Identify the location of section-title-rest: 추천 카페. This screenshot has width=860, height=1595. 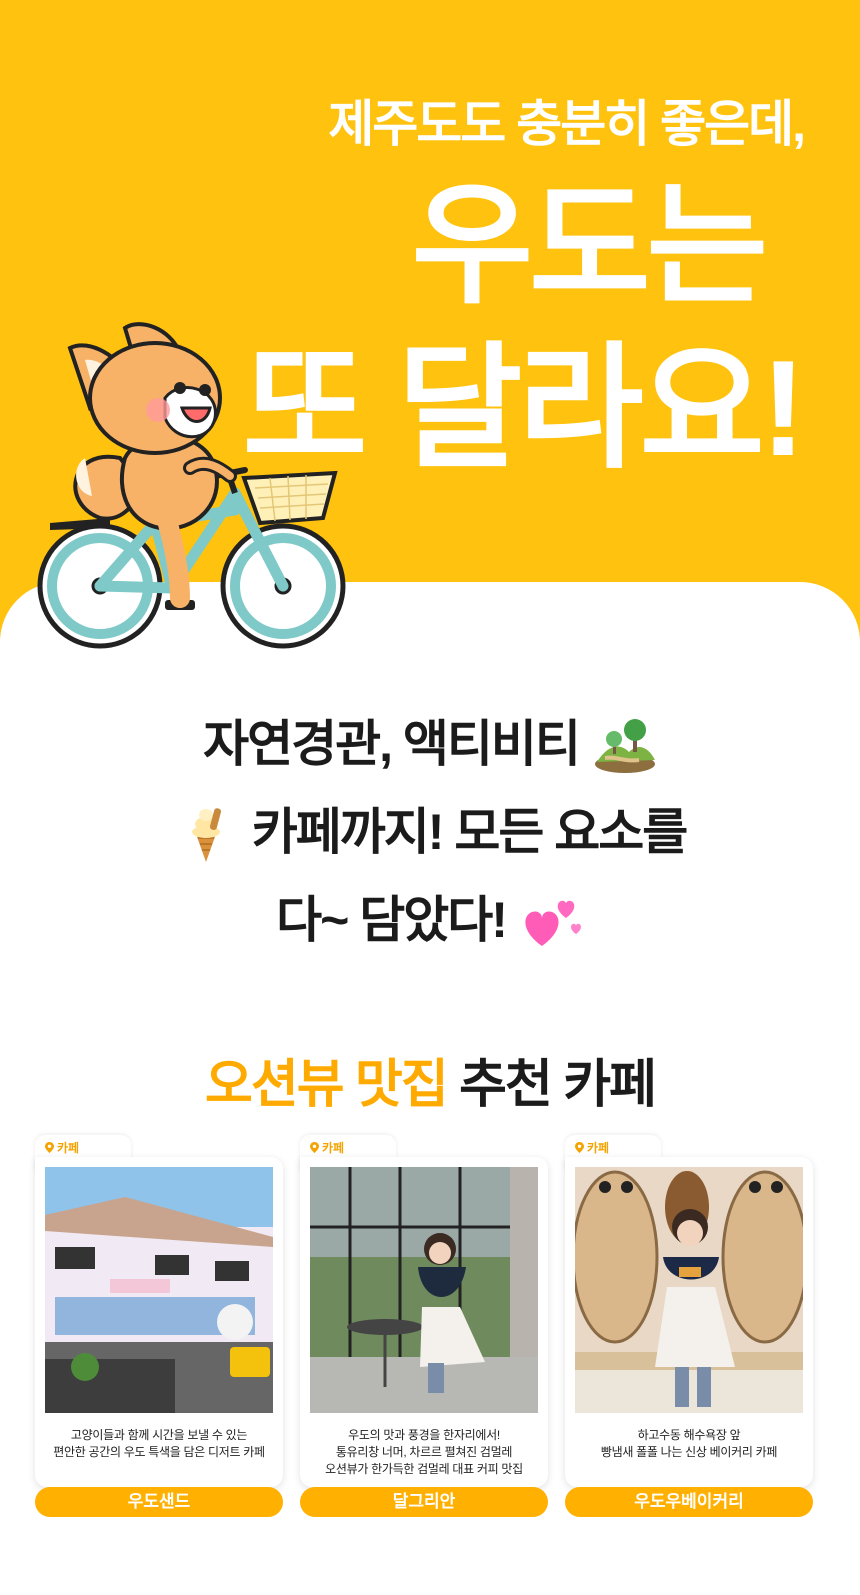
(558, 1085).